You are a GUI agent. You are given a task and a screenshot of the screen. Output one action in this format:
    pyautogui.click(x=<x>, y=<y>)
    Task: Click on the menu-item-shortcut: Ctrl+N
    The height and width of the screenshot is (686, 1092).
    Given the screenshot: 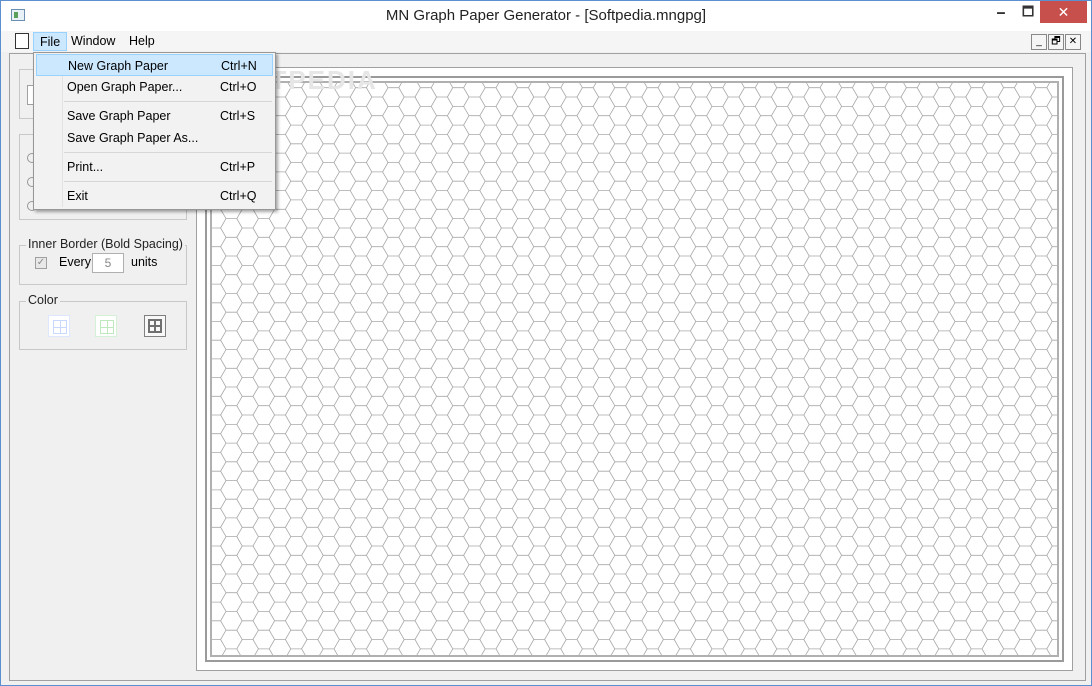 What is the action you would take?
    pyautogui.click(x=239, y=66)
    